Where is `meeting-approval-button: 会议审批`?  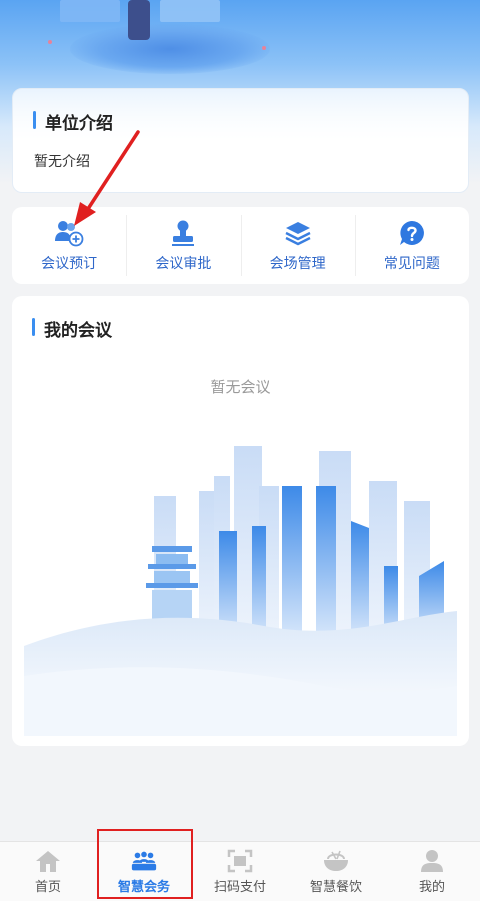 meeting-approval-button: 会议审批 is located at coordinates (183, 245).